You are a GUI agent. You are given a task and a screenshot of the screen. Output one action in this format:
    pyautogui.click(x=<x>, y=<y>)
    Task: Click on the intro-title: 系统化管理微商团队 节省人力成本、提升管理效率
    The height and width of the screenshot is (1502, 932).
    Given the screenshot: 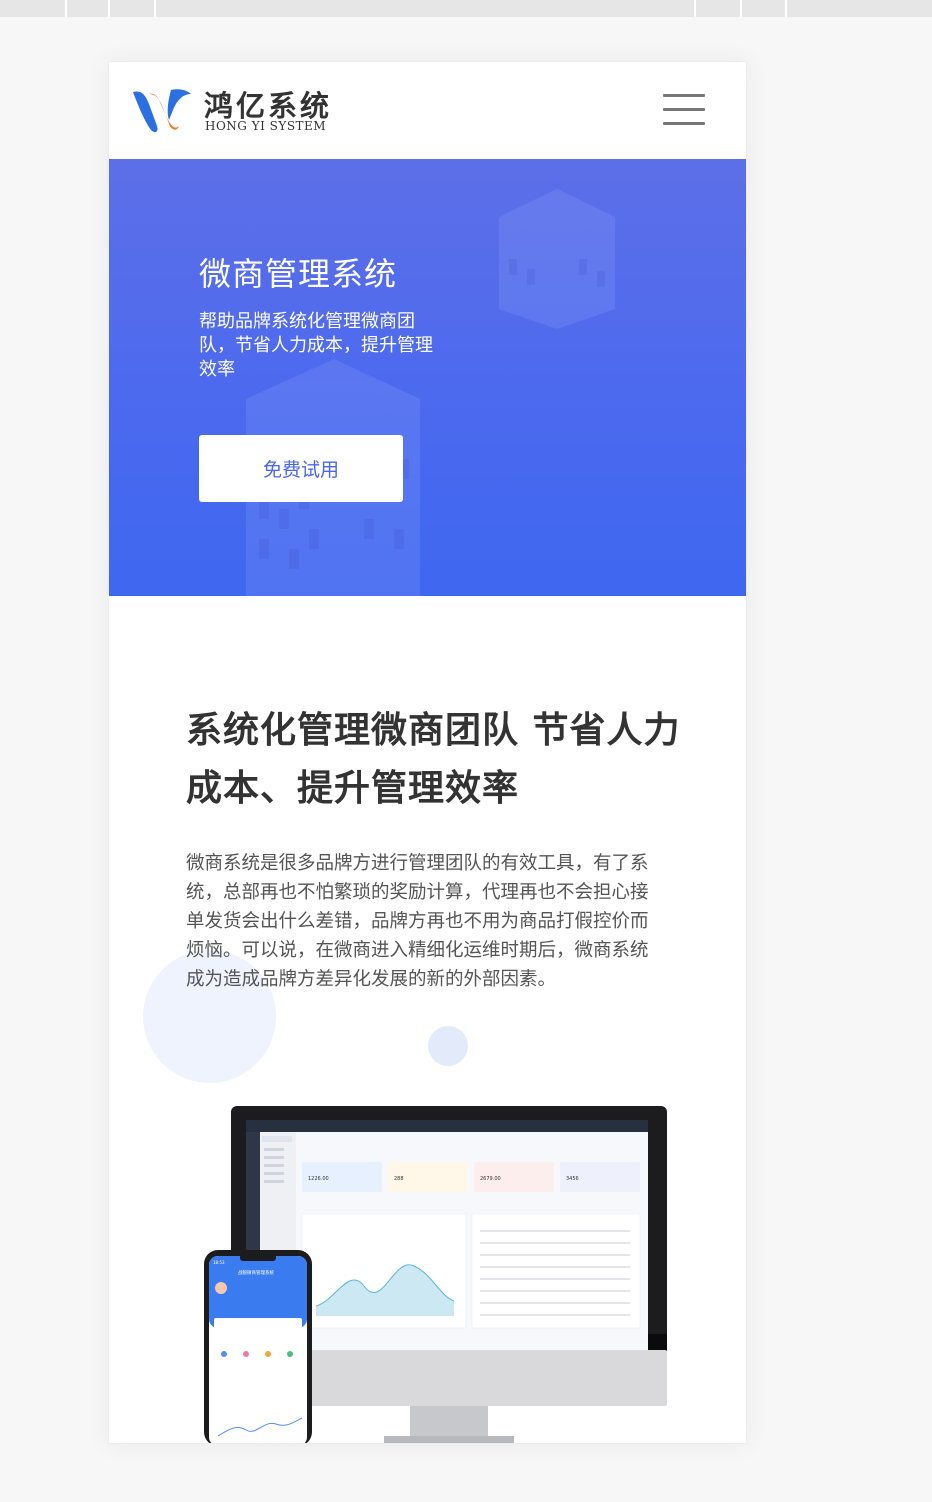 What is the action you would take?
    pyautogui.click(x=433, y=759)
    